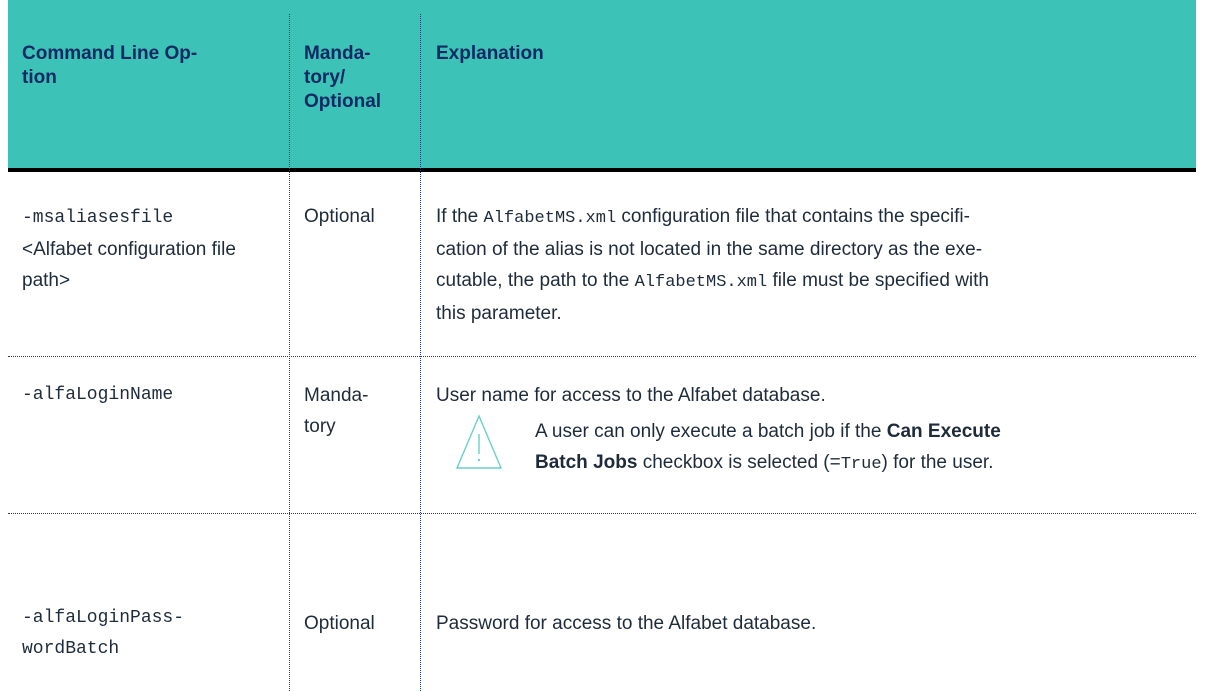 The height and width of the screenshot is (691, 1206). I want to click on option-alfaloginname: -alfaLoginName, so click(98, 395).